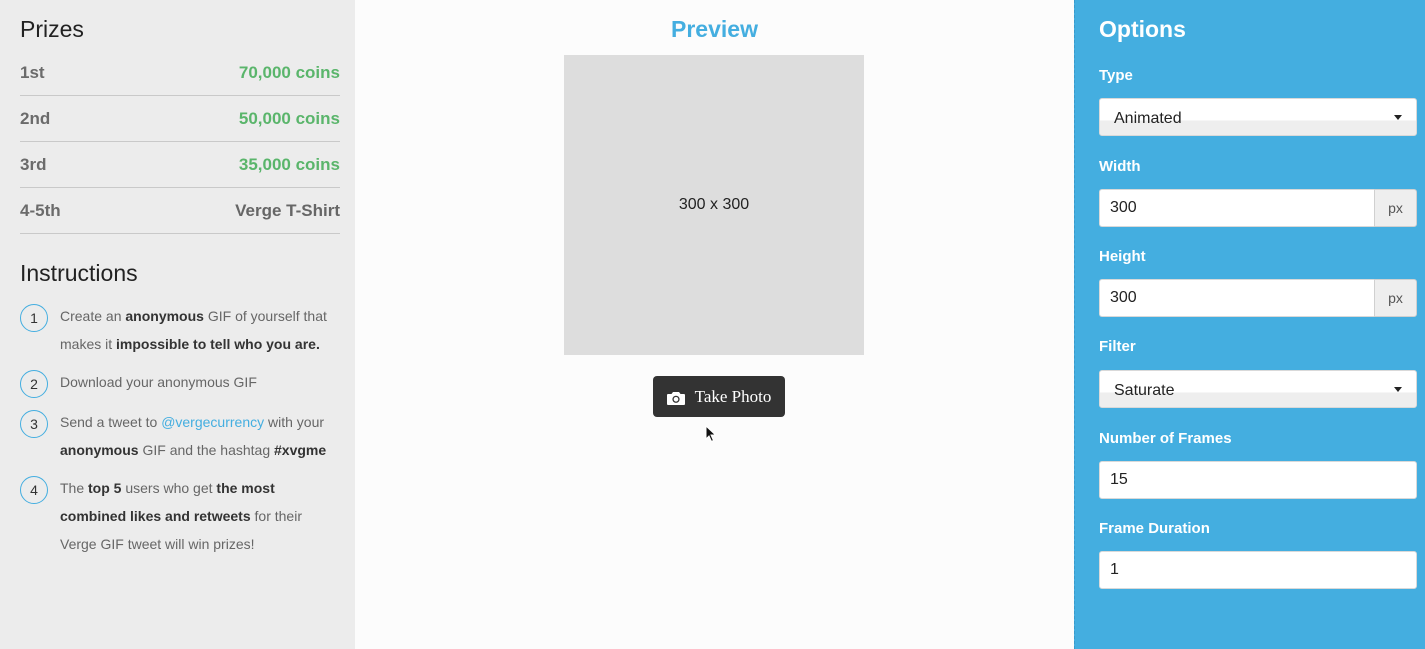 This screenshot has height=649, width=1425. I want to click on width-label: Width, so click(1120, 166).